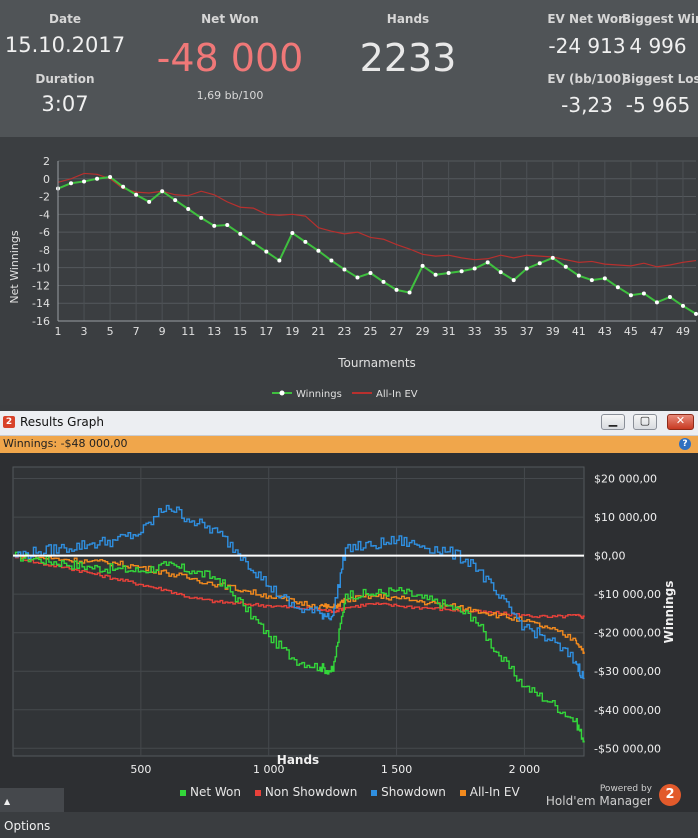 The height and width of the screenshot is (838, 698). I want to click on chart1-ytick: -12, so click(41, 285).